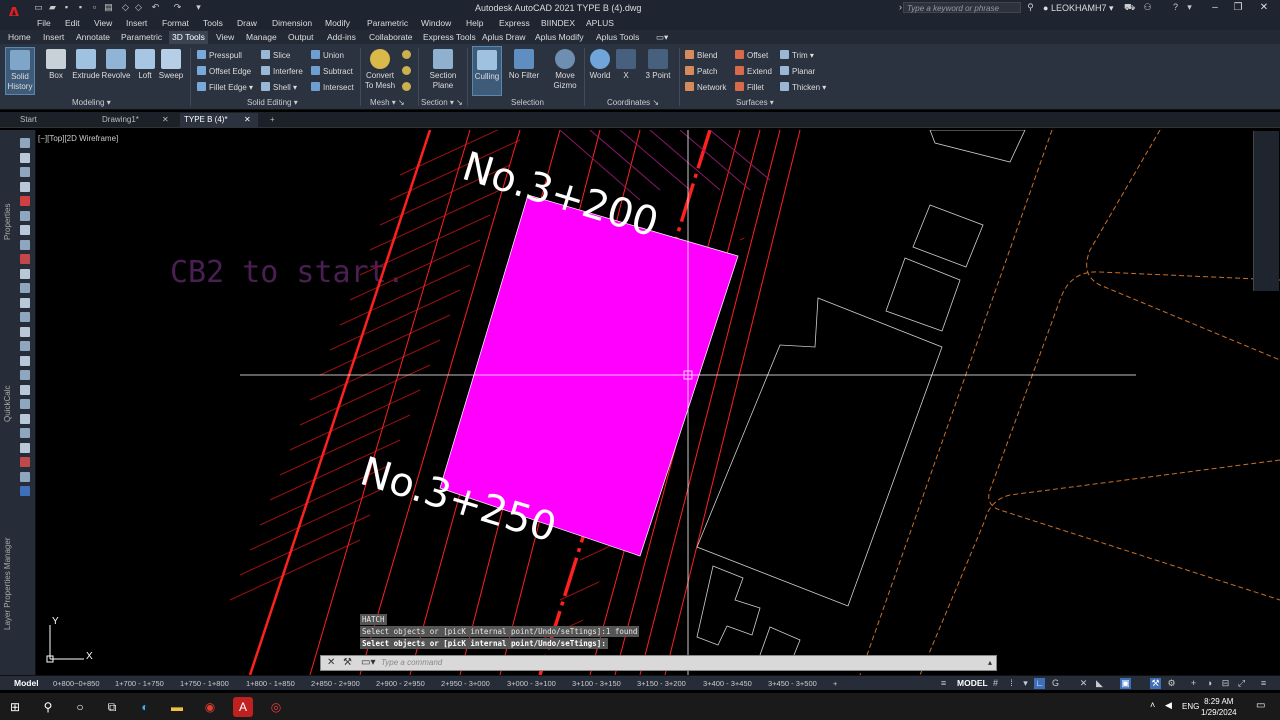 The height and width of the screenshot is (720, 1280). Describe the element at coordinates (487, 71) in the screenshot. I see `culling-button: Culling` at that location.